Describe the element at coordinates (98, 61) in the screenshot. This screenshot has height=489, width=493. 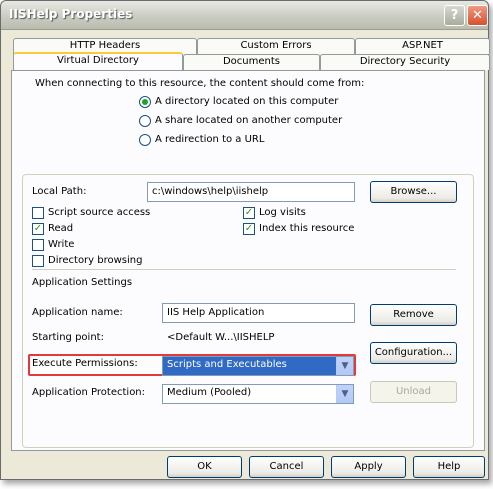
I see `tab-virtual-directory: Virtual Directory` at that location.